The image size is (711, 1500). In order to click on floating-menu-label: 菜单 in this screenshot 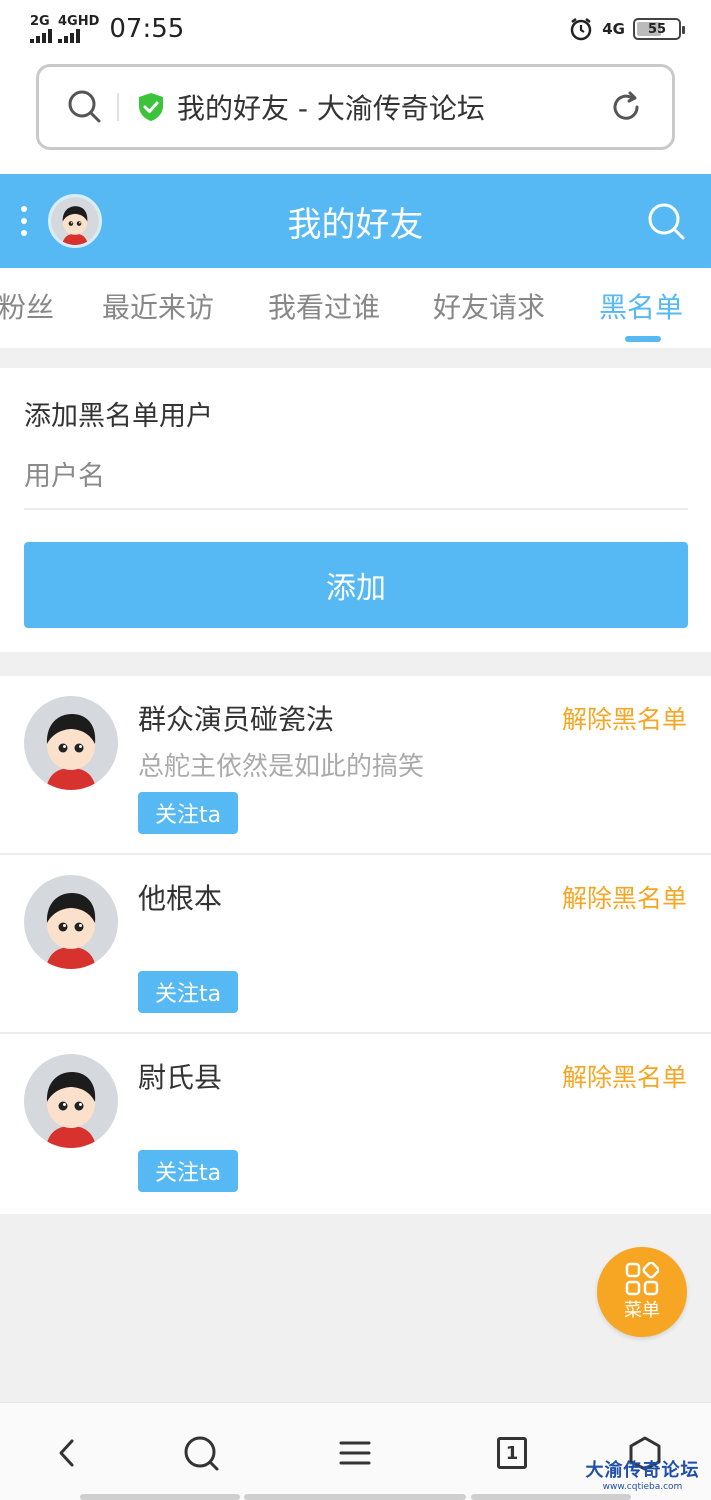, I will do `click(642, 1310)`.